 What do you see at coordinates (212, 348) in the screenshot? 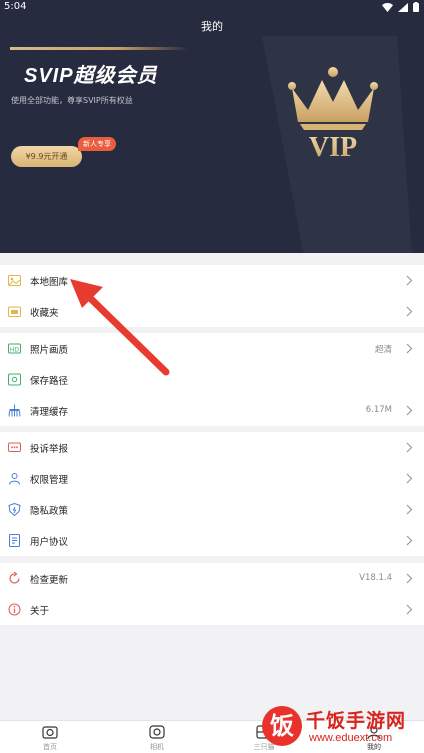
I see `list-item-photo-quality: HD 照片画质 超清` at bounding box center [212, 348].